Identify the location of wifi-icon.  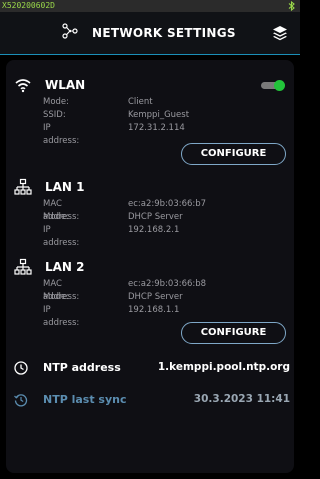
(23, 85).